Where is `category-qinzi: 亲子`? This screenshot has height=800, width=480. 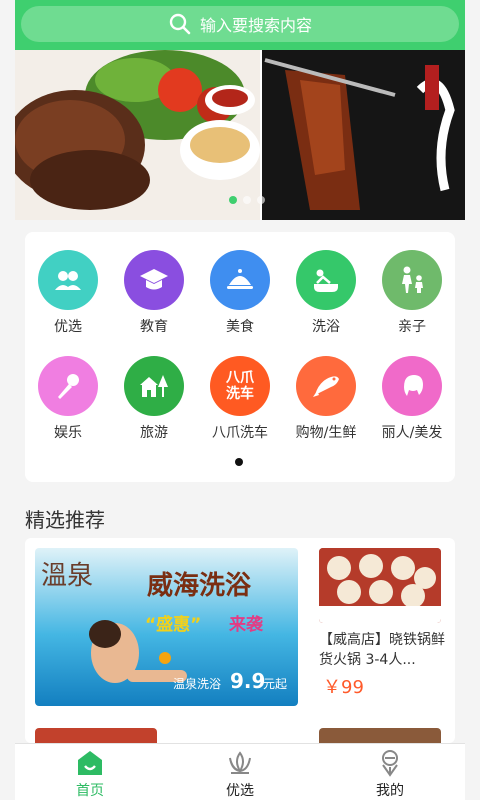 category-qinzi: 亲子 is located at coordinates (412, 293).